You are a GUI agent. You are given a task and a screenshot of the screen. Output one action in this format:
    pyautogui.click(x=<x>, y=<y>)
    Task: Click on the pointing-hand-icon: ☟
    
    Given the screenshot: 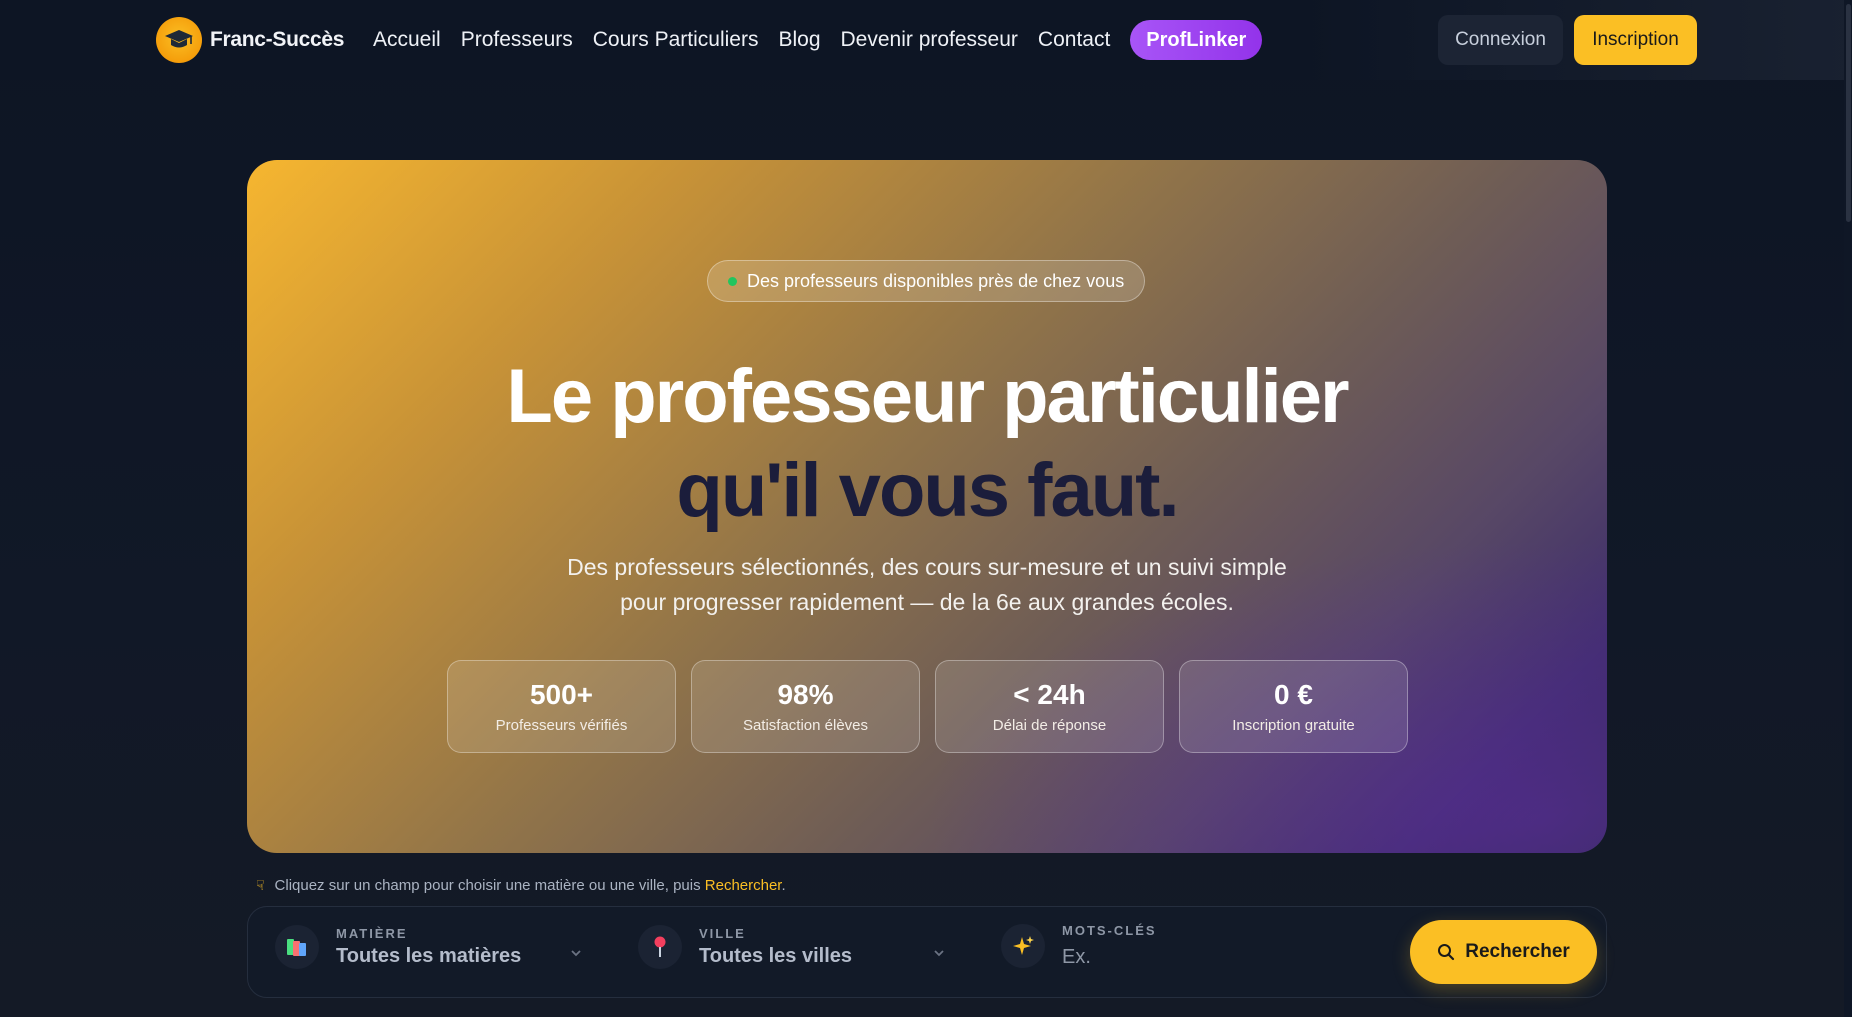 What is the action you would take?
    pyautogui.click(x=260, y=885)
    